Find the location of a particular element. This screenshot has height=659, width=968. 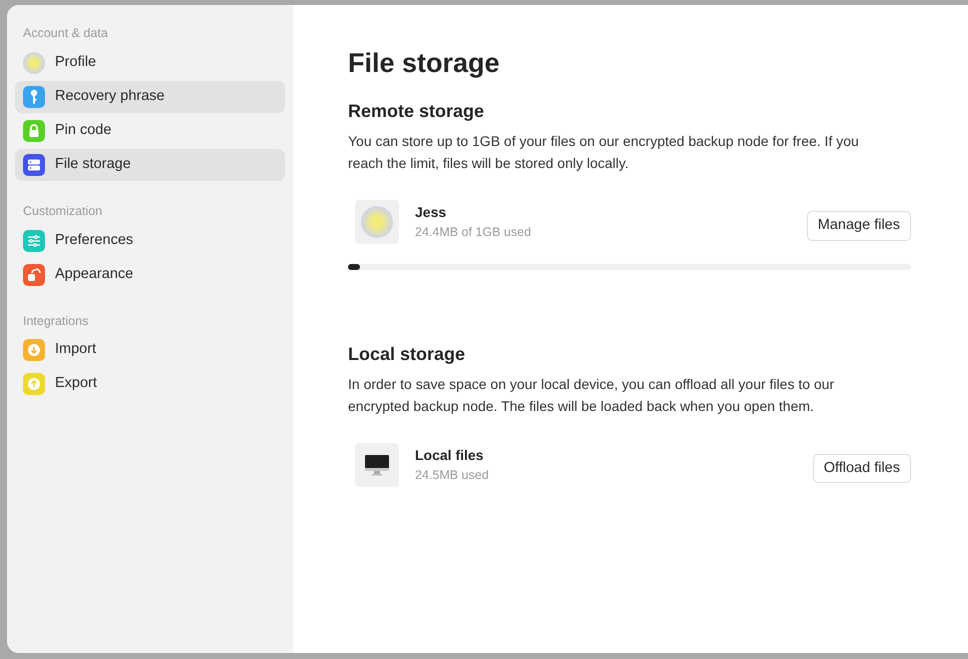

entry-name: Jess is located at coordinates (431, 212).